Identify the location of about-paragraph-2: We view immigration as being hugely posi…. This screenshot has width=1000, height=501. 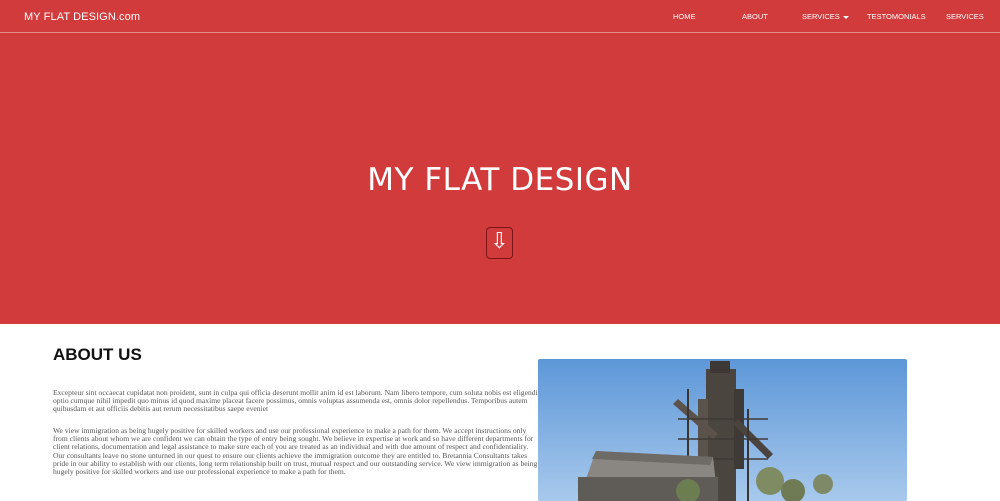
(295, 451).